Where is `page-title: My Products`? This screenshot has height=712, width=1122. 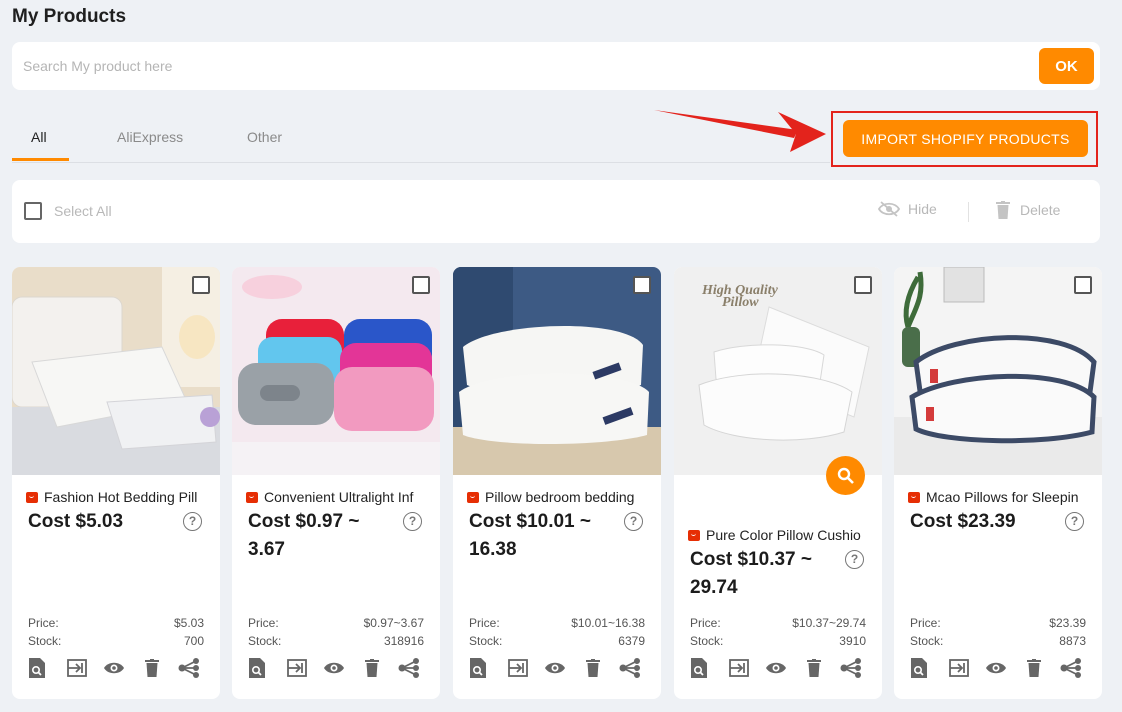
page-title: My Products is located at coordinates (69, 16).